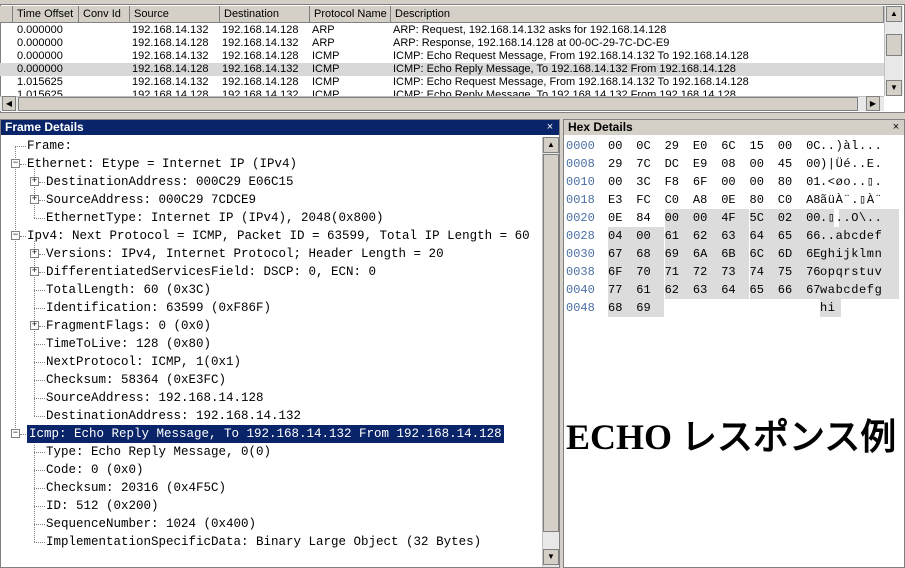 This screenshot has width=905, height=568. I want to click on hex-row: 0008 29 7C DC E9 08 00 45 00)|Üé..E., so click(734, 164).